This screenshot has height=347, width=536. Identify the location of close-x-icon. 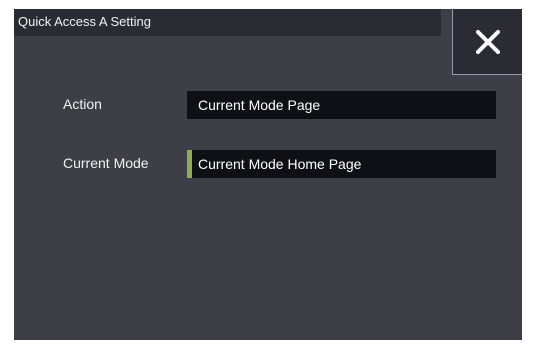
(488, 42).